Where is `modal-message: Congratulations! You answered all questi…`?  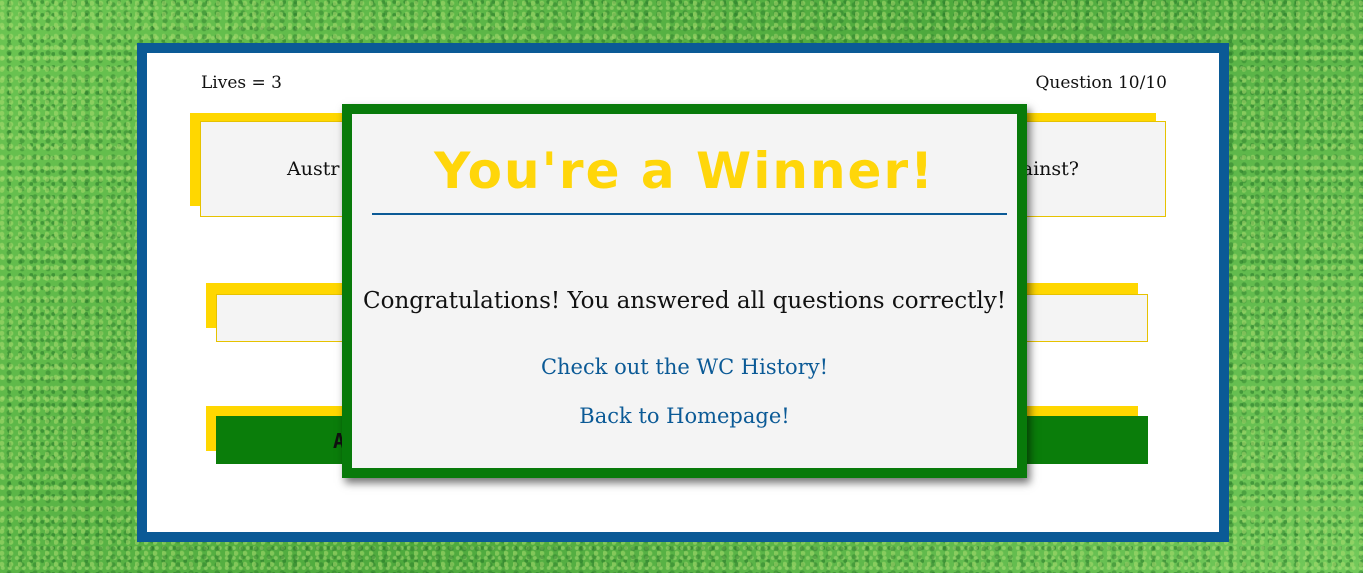 modal-message: Congratulations! You answered all questi… is located at coordinates (684, 301).